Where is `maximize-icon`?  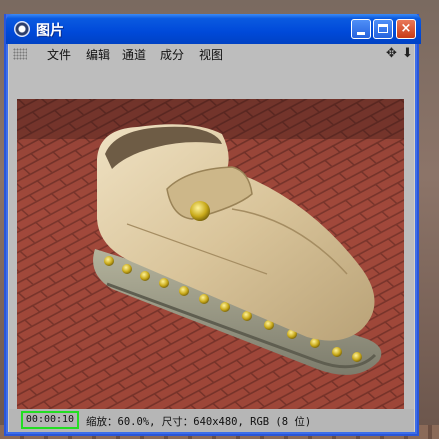 maximize-icon is located at coordinates (383, 28).